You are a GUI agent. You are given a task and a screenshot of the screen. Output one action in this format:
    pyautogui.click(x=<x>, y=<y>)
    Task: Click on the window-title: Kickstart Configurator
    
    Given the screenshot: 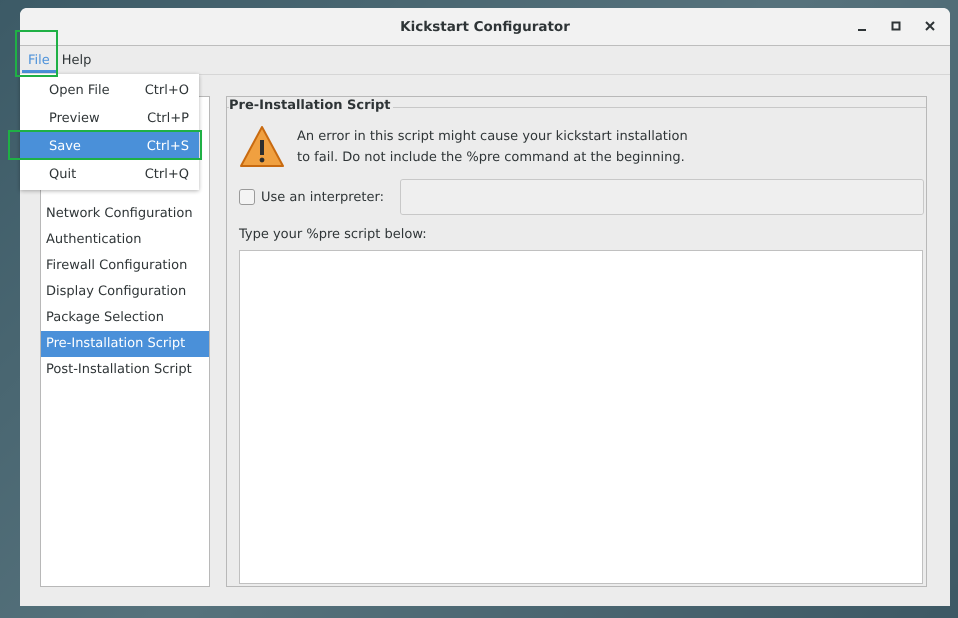 What is the action you would take?
    pyautogui.click(x=485, y=26)
    